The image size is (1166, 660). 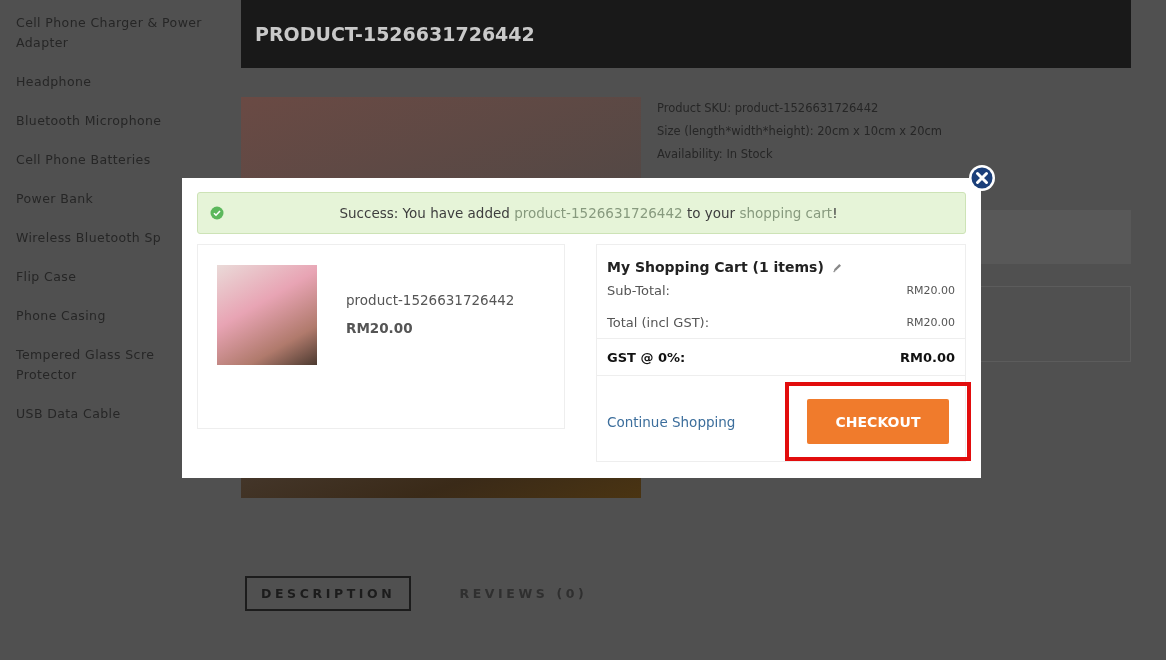 What do you see at coordinates (395, 34) in the screenshot?
I see `product-title: PRODUCT-1526631726442` at bounding box center [395, 34].